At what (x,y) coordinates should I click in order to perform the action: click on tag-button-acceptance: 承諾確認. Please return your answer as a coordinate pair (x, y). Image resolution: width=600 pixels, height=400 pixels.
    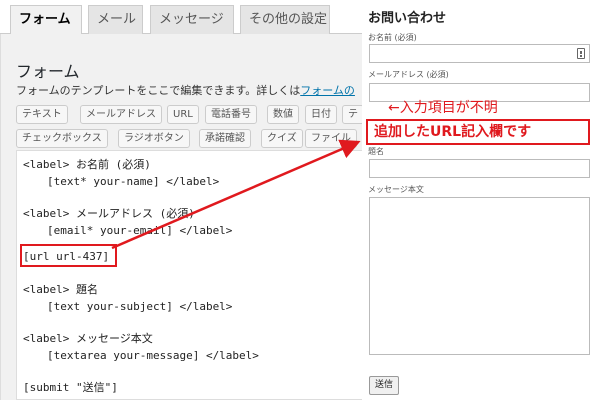
    Looking at the image, I should click on (225, 138).